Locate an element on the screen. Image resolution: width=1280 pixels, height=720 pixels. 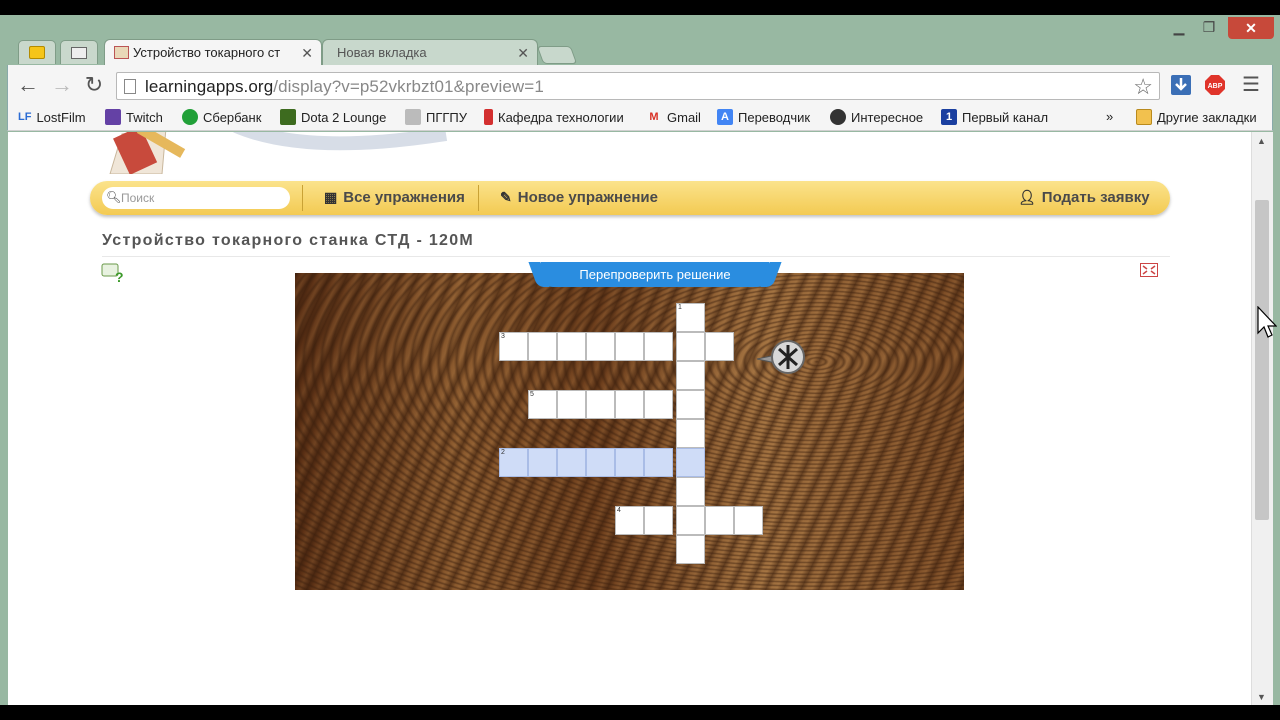
crossword-cell: 4 is located at coordinates (629, 520).